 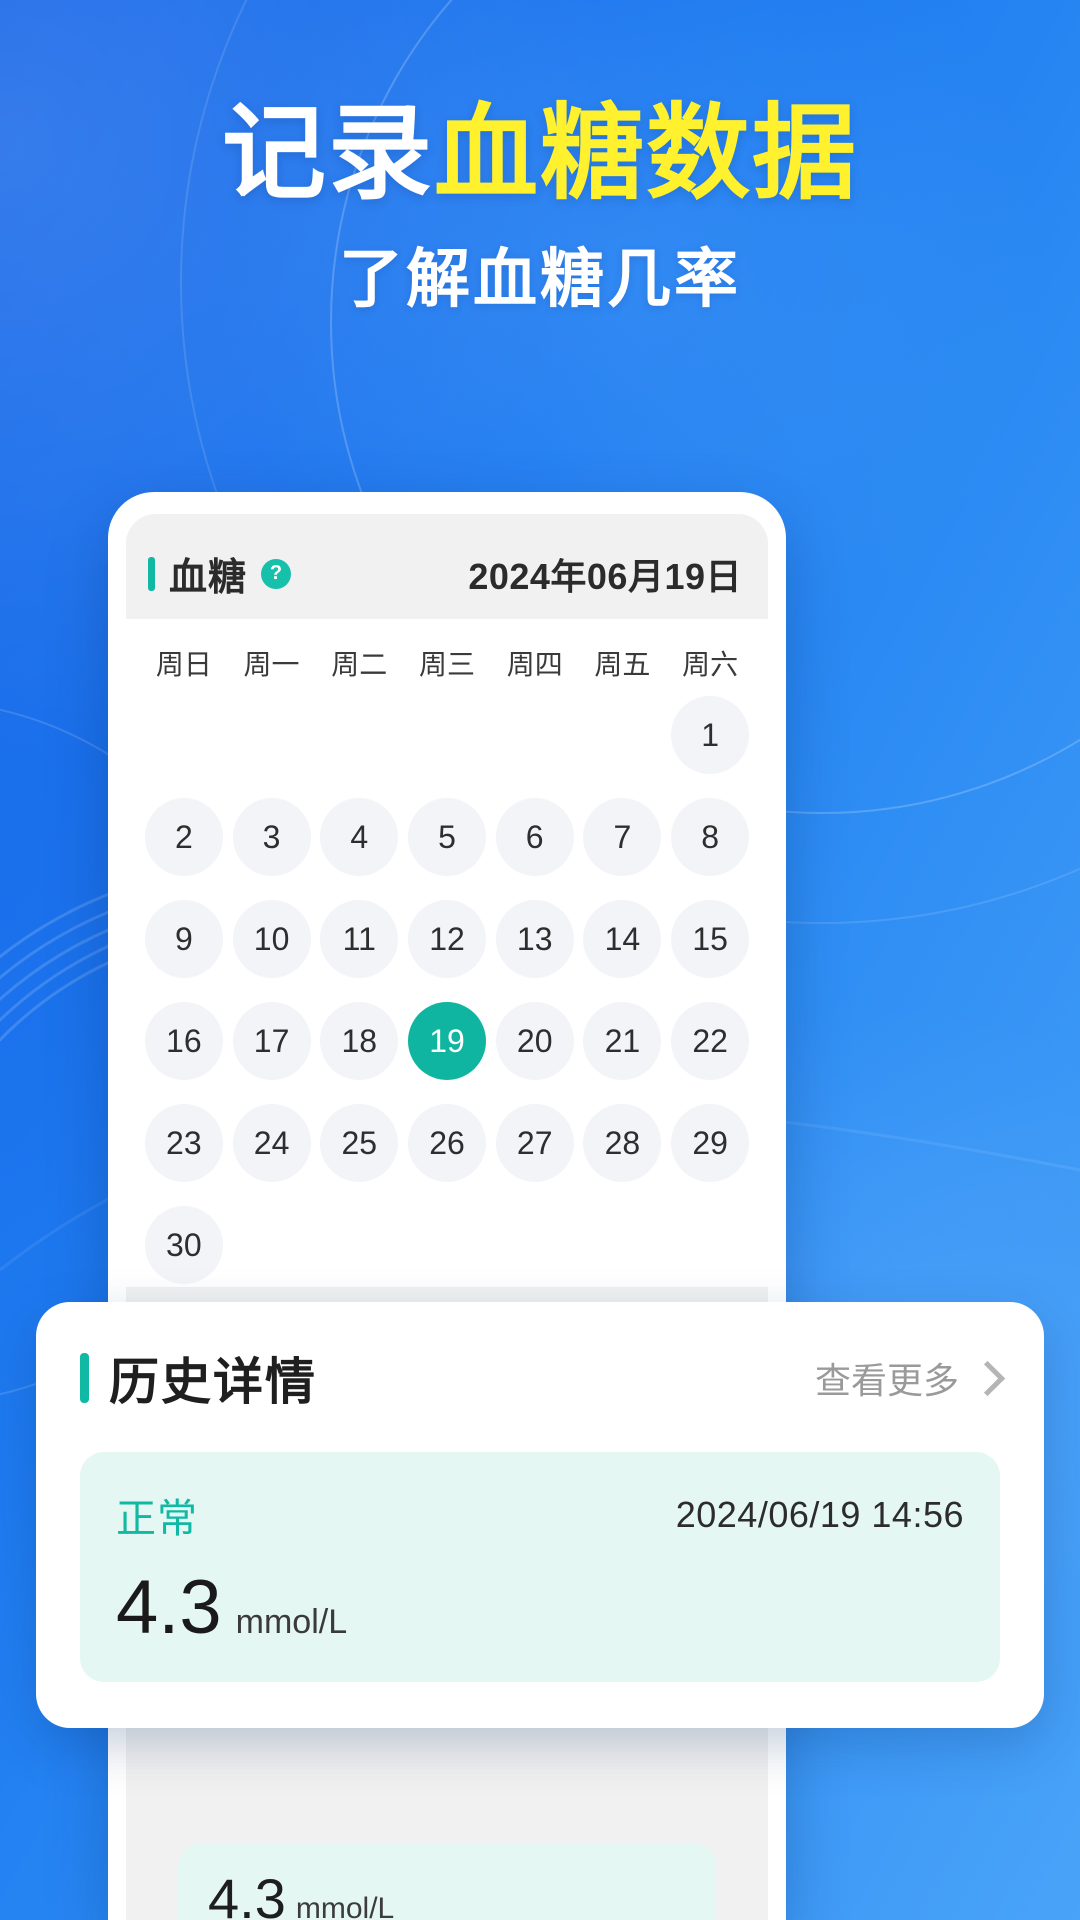 I want to click on weekday-mon: 周一, so click(x=271, y=664).